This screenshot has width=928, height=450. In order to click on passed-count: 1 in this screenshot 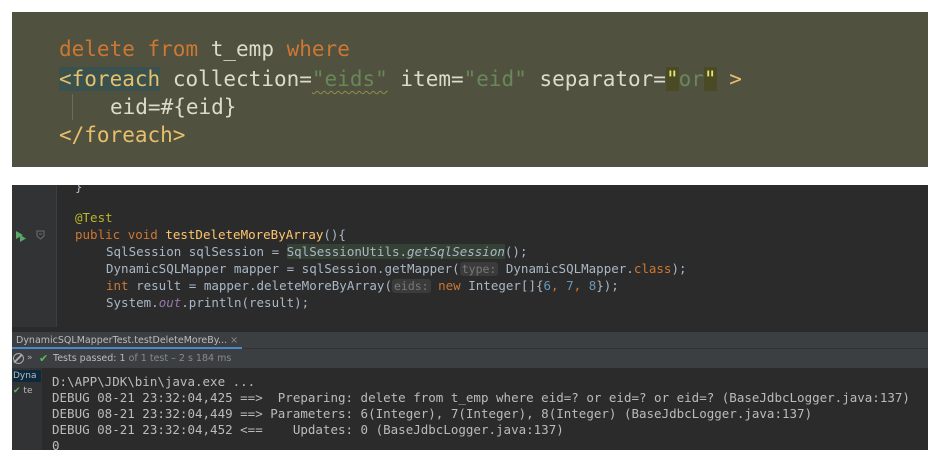, I will do `click(122, 358)`.